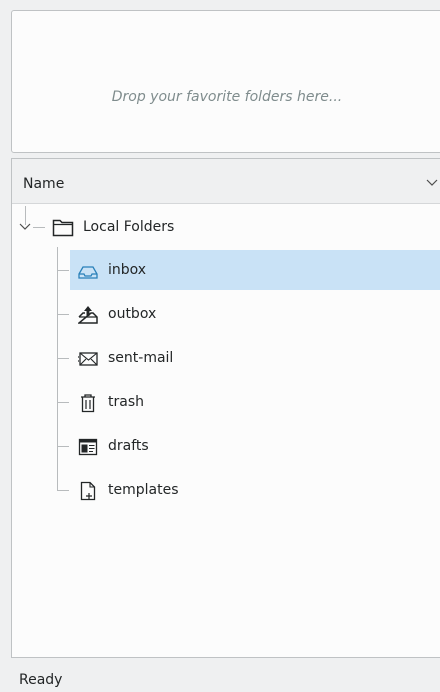 The width and height of the screenshot is (440, 692). What do you see at coordinates (143, 490) in the screenshot?
I see `tree-item-label: templates` at bounding box center [143, 490].